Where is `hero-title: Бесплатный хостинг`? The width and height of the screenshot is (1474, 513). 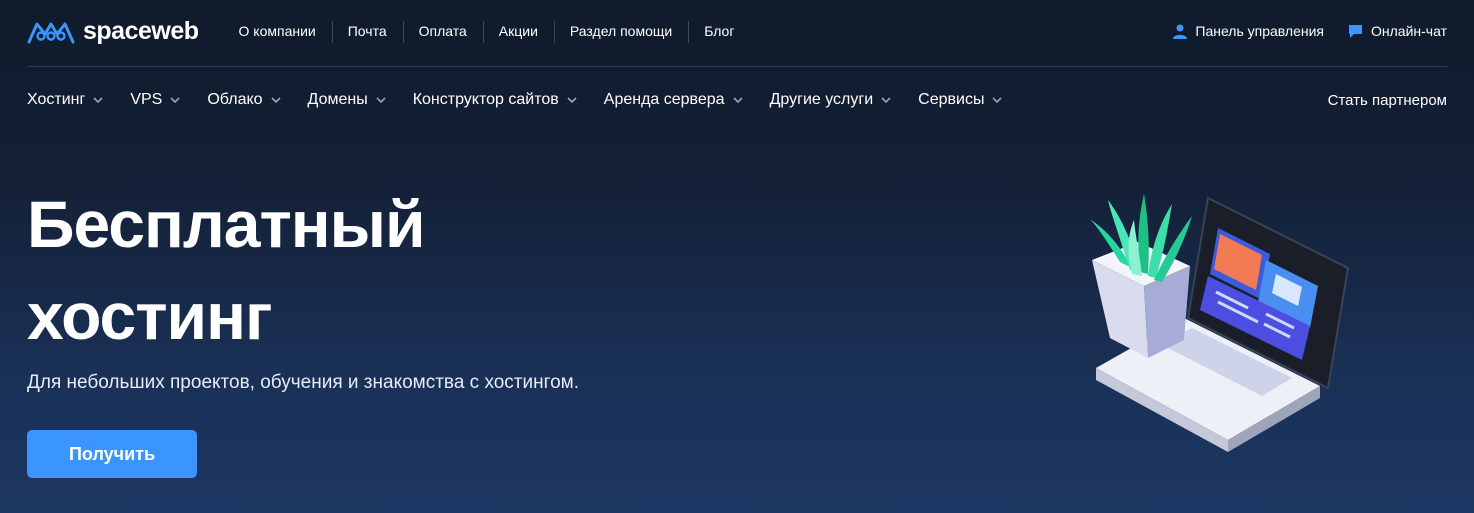
hero-title: Бесплатный хостинг is located at coordinates (327, 270).